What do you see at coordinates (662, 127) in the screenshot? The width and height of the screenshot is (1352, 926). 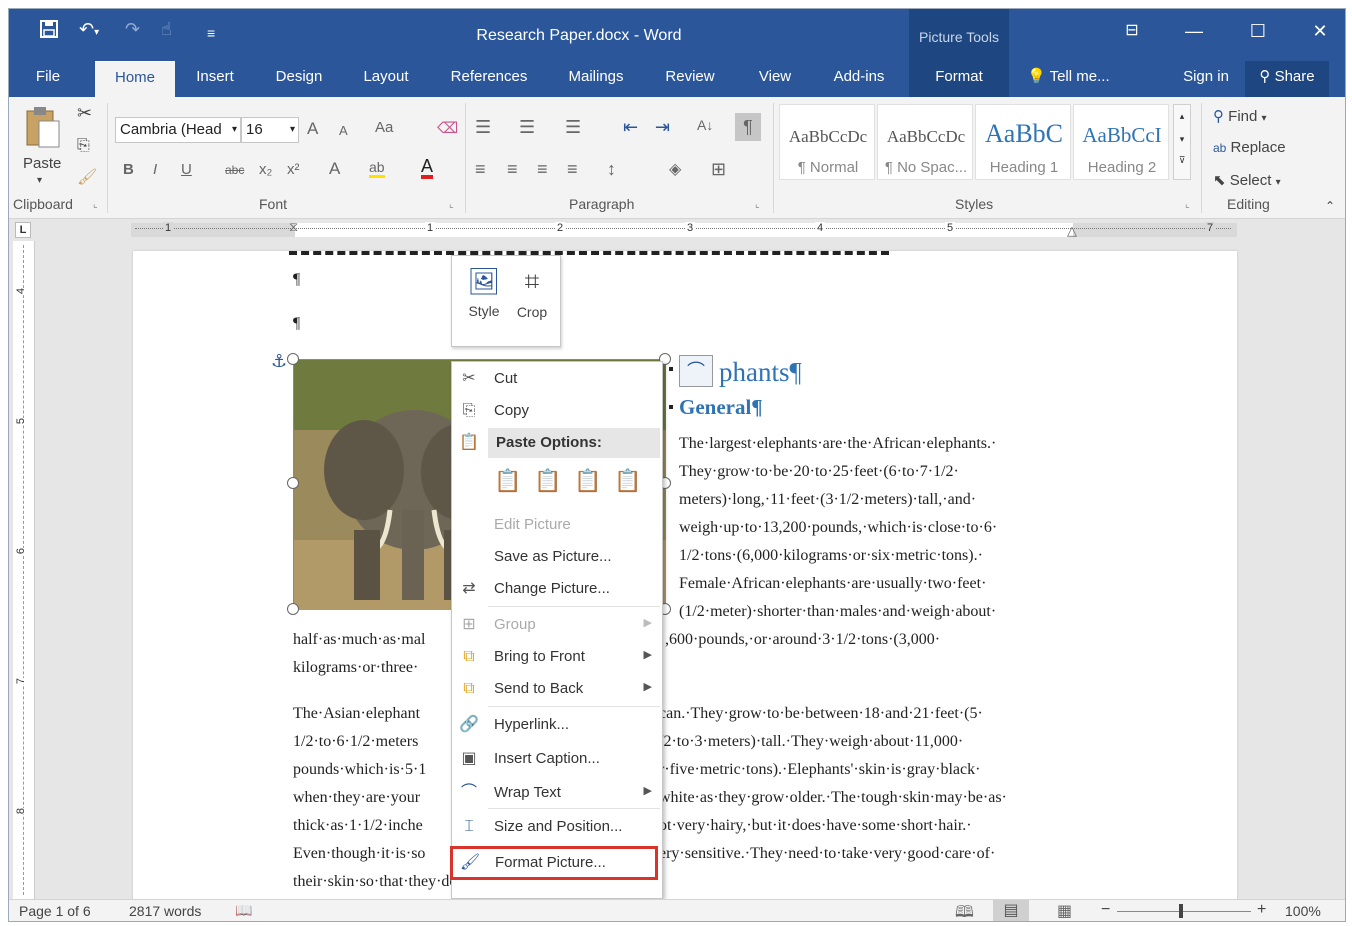 I see `increase-indent-icon: ⇥` at bounding box center [662, 127].